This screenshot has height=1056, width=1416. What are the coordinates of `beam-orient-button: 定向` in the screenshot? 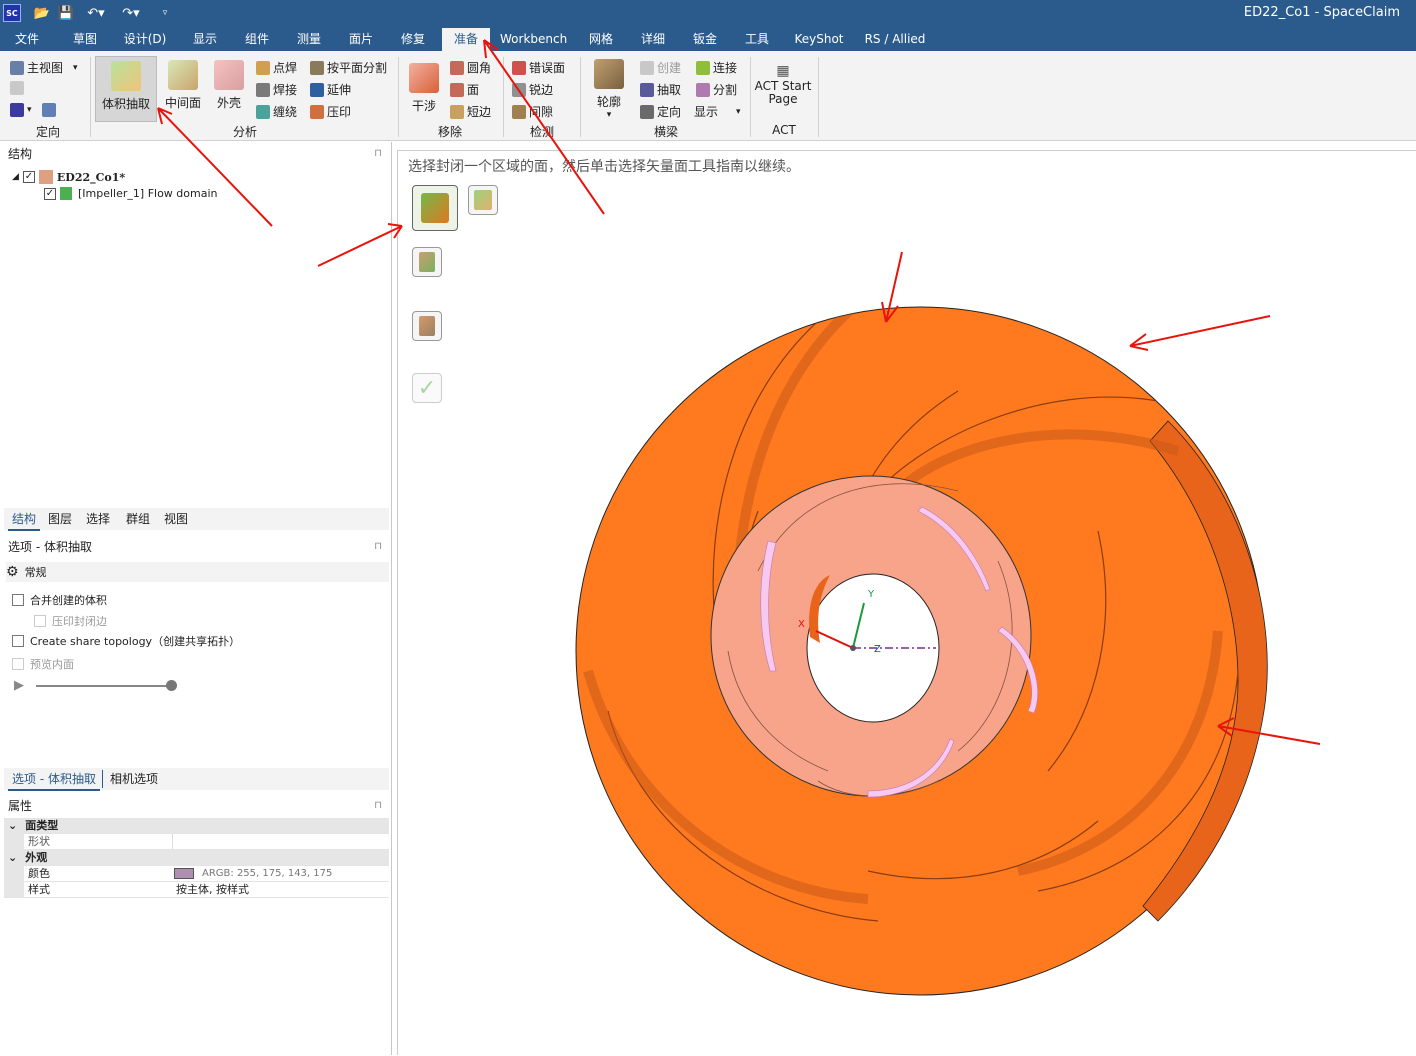 It's located at (660, 111).